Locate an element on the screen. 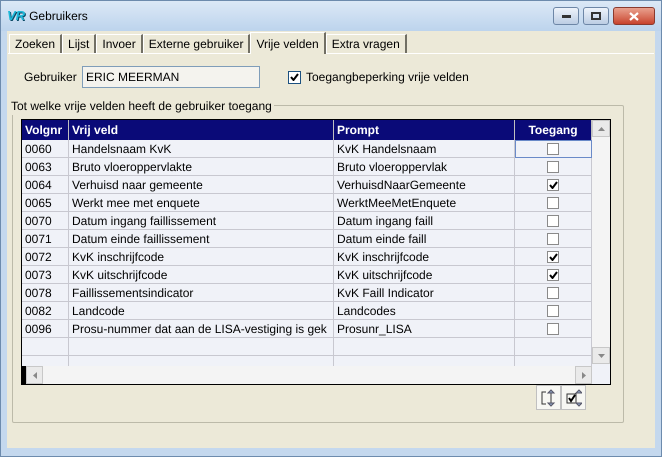 This screenshot has height=457, width=662. table-cell: 0078 is located at coordinates (45, 293).